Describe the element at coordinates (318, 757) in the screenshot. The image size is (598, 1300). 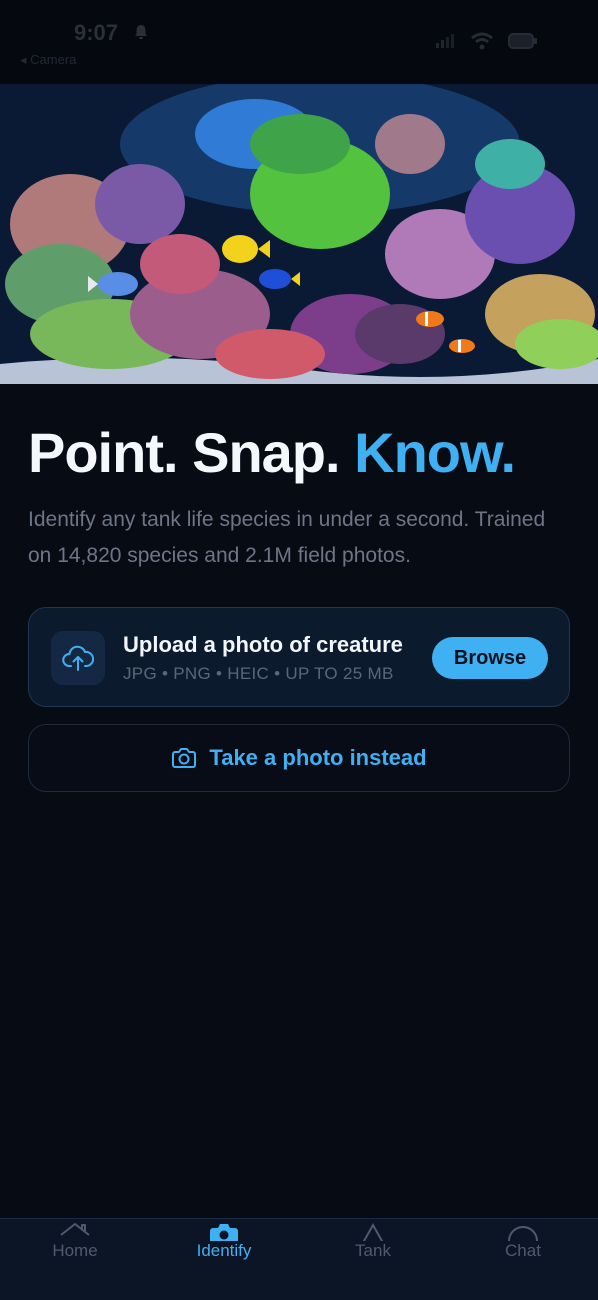
I see `take-photo-label: Take a photo instead` at that location.